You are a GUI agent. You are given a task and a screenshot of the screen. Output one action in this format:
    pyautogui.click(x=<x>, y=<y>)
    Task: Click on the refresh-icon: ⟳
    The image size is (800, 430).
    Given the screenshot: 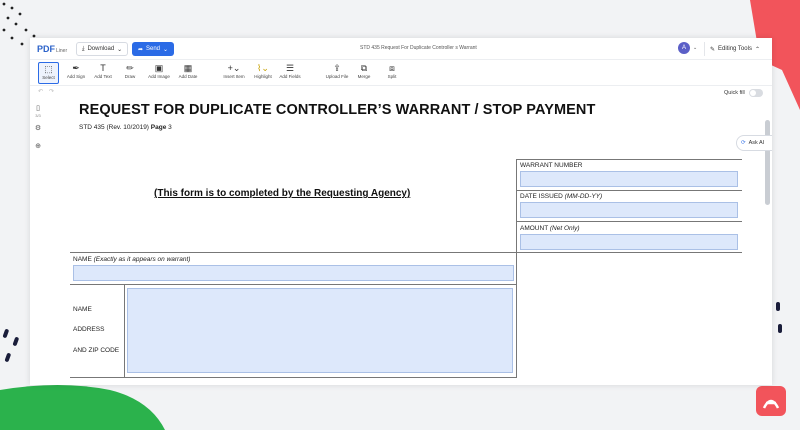 What is the action you would take?
    pyautogui.click(x=743, y=143)
    